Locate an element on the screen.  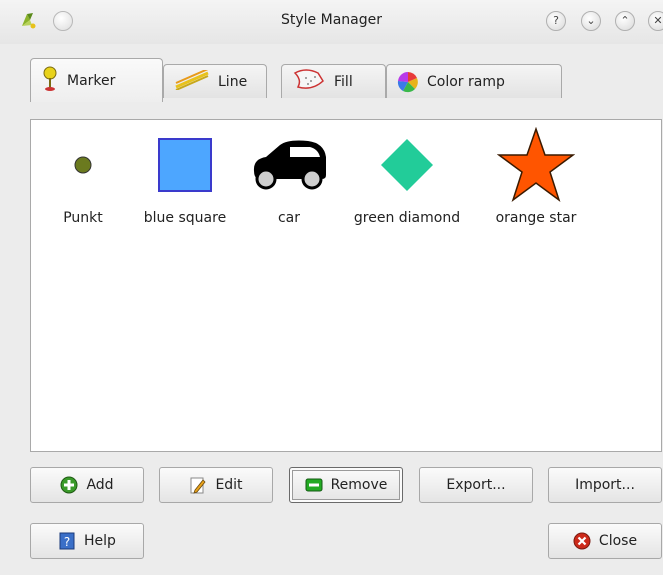
close-button: Close is located at coordinates (605, 541).